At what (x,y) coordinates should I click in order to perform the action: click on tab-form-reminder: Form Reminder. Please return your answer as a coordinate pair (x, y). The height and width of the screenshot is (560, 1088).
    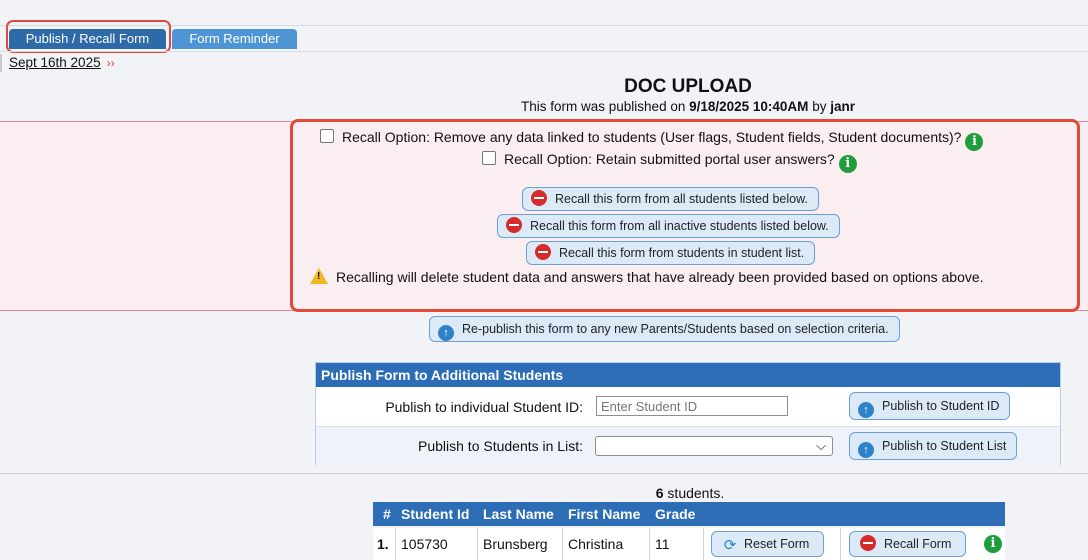
    Looking at the image, I should click on (234, 39).